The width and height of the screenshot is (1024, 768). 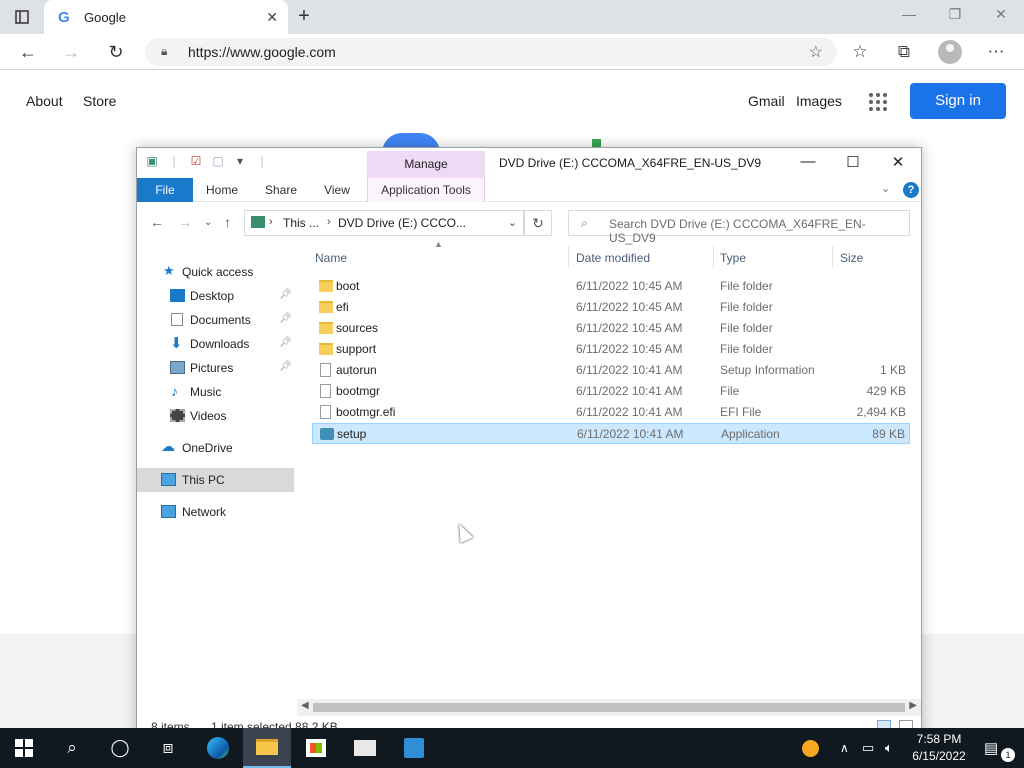 What do you see at coordinates (71, 52) in the screenshot?
I see `forward-icon: →` at bounding box center [71, 52].